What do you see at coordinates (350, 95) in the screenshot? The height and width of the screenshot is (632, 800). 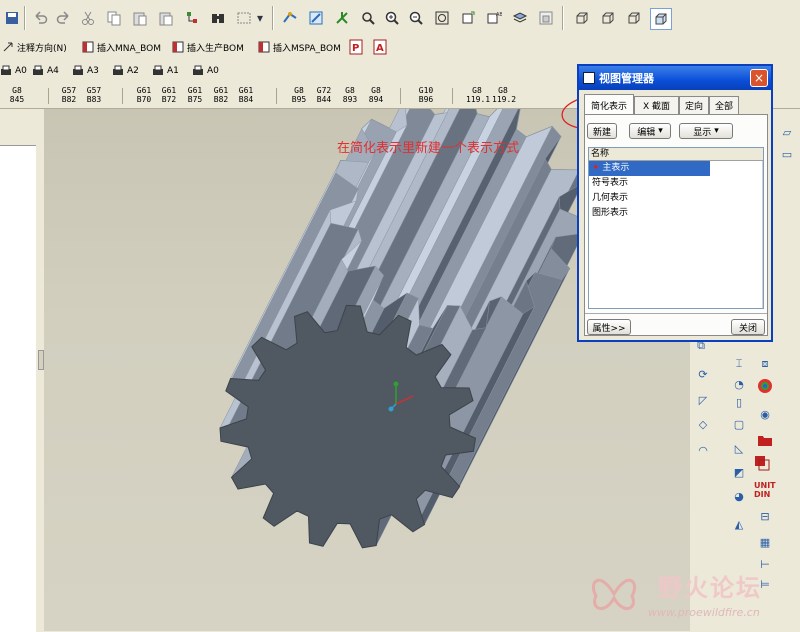 I see `tolerance-button: G8 893` at bounding box center [350, 95].